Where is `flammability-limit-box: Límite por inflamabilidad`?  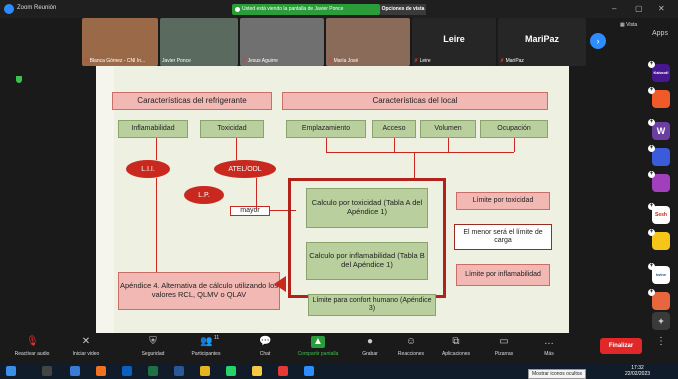 flammability-limit-box: Límite por inflamabilidad is located at coordinates (503, 275).